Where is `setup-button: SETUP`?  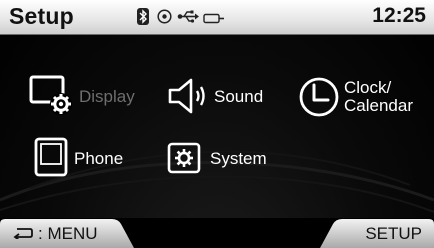 setup-button: SETUP is located at coordinates (374, 233).